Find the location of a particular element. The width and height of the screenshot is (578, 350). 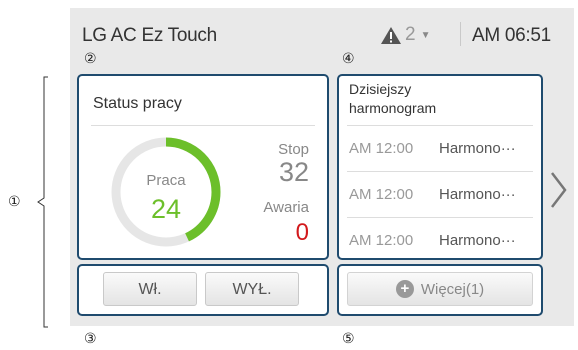

power-off-button: WYŁ. is located at coordinates (252, 289).